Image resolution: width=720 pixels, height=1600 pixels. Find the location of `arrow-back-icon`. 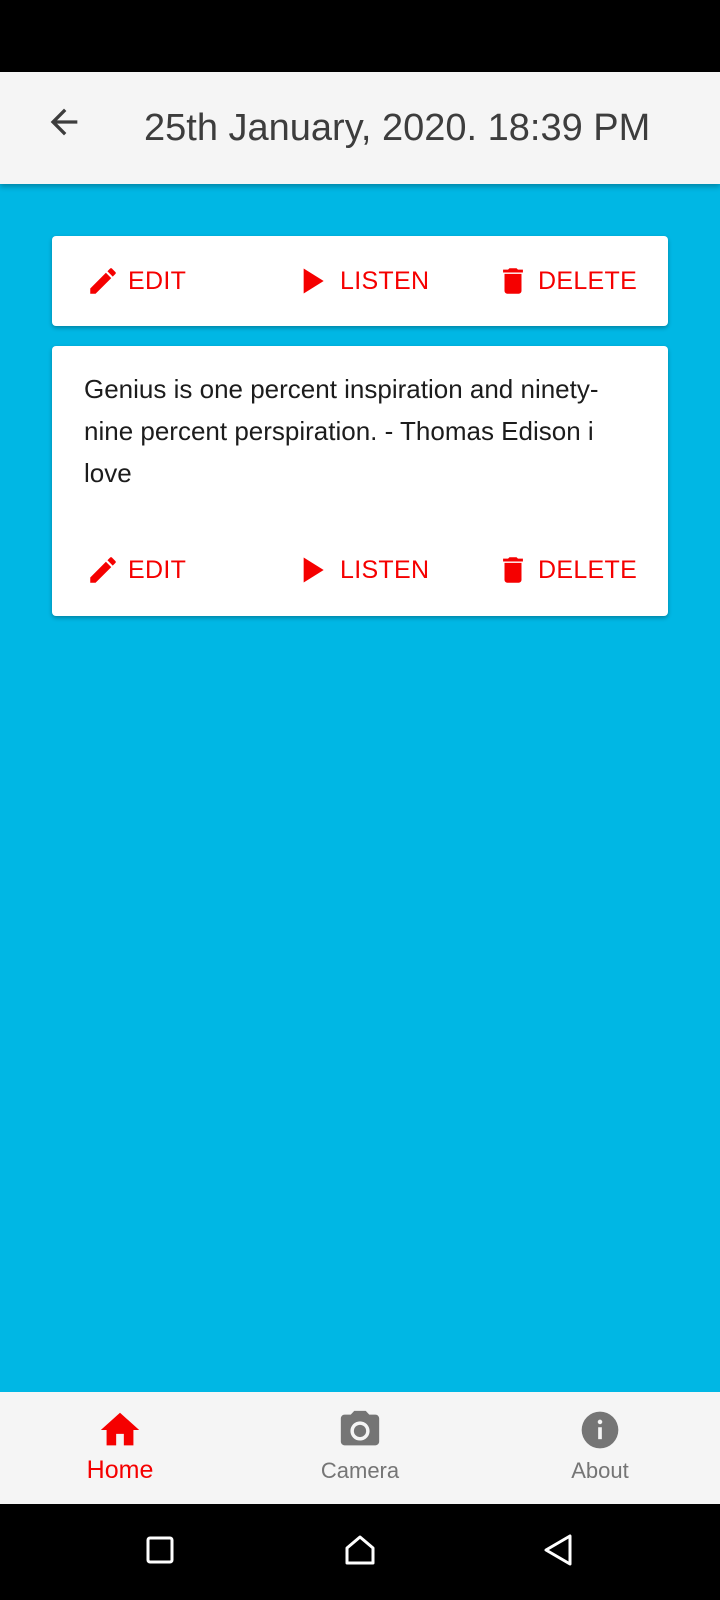

arrow-back-icon is located at coordinates (64, 124).